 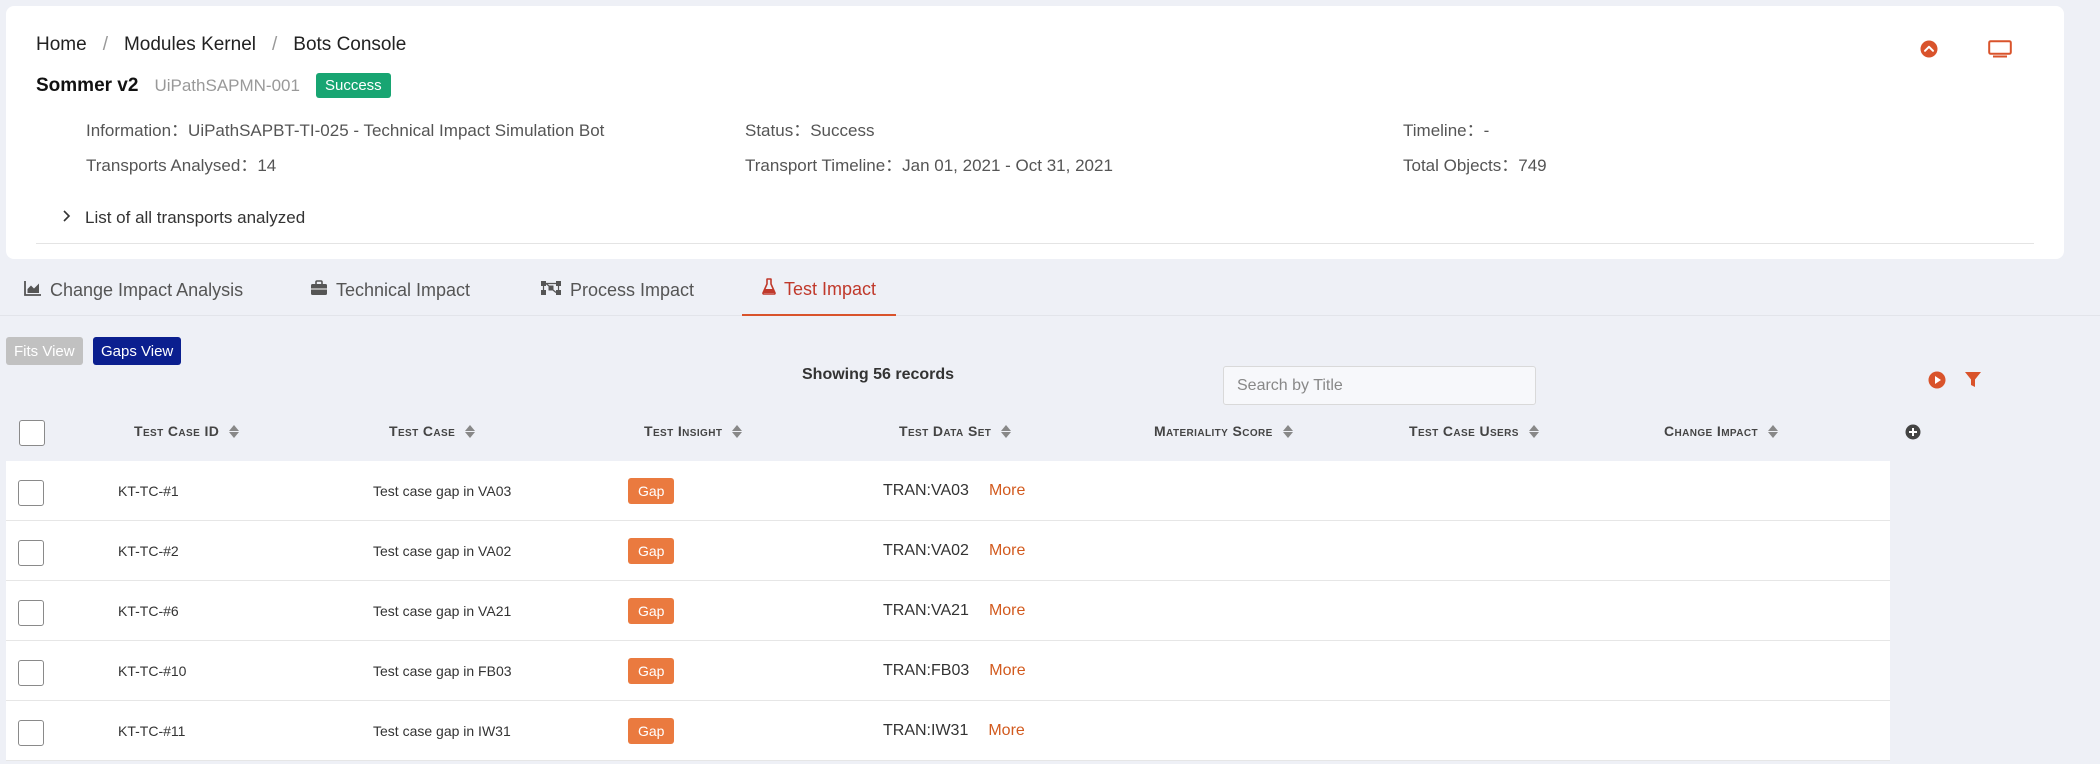 I want to click on gaps-view-button: Gaps View, so click(x=137, y=351).